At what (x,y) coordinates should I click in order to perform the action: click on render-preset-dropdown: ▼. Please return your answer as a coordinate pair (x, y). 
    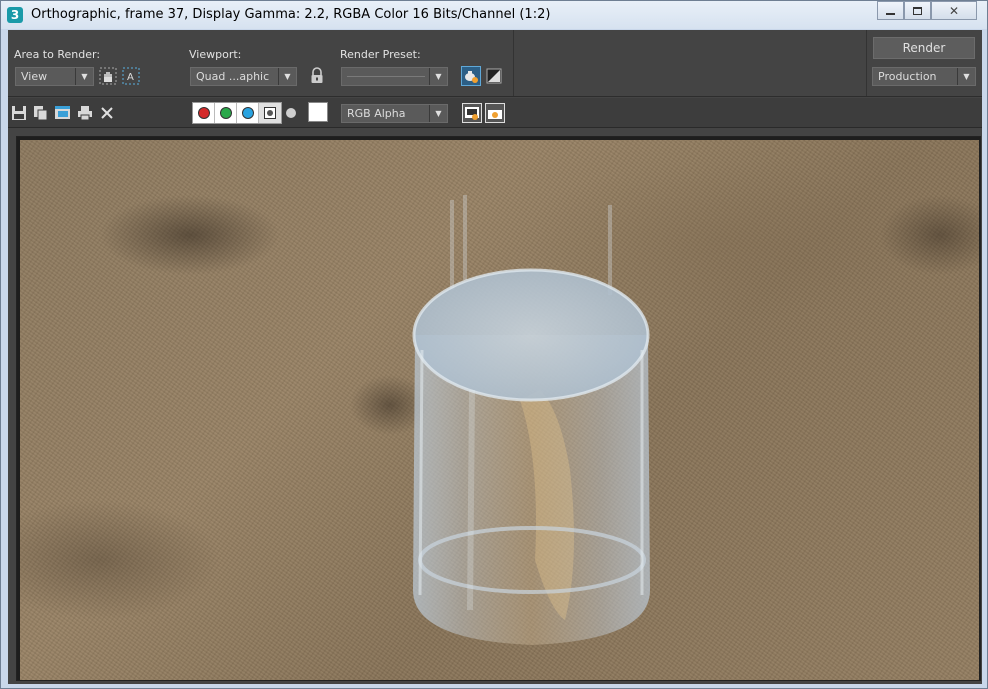
    Looking at the image, I should click on (394, 76).